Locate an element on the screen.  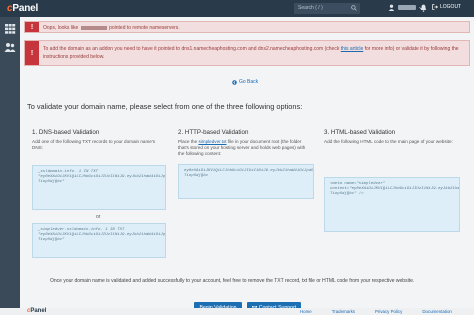
sidebar is located at coordinates (10, 166).